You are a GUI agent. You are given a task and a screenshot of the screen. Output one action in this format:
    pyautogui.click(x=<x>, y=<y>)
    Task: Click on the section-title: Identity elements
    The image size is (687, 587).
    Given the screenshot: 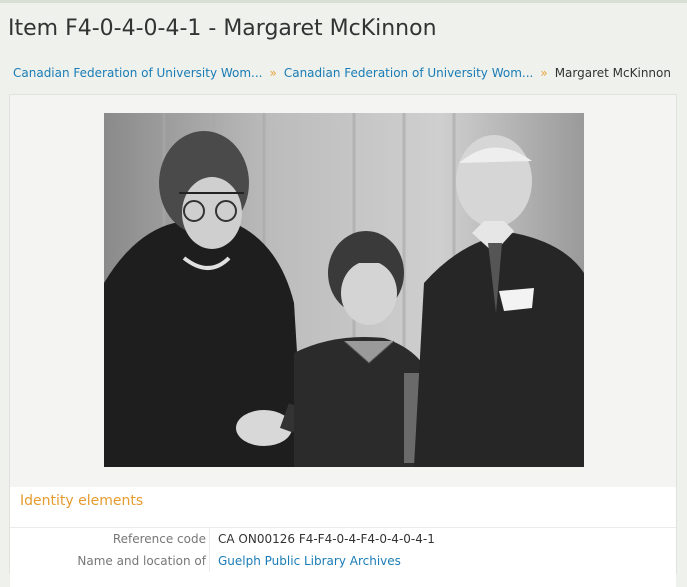 What is the action you would take?
    pyautogui.click(x=81, y=501)
    